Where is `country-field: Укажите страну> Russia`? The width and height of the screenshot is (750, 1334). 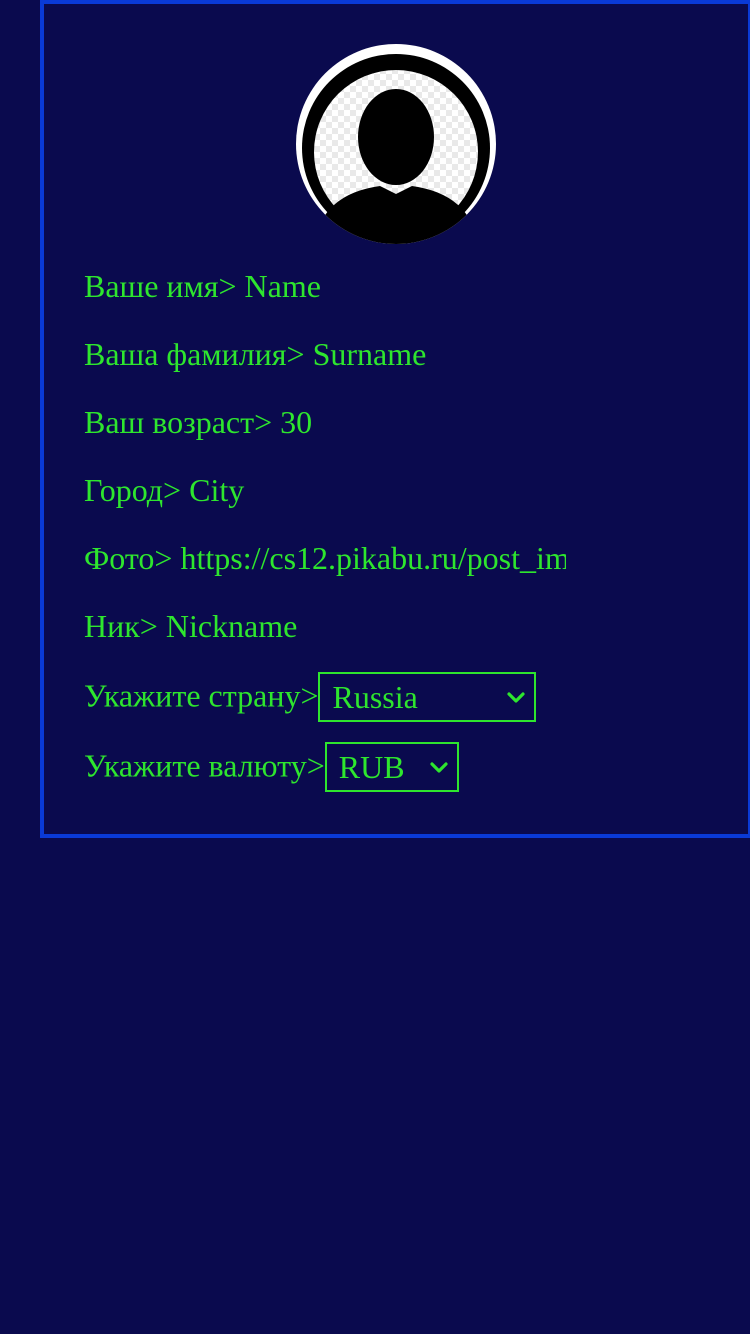
country-field: Укажите страну> Russia is located at coordinates (310, 697).